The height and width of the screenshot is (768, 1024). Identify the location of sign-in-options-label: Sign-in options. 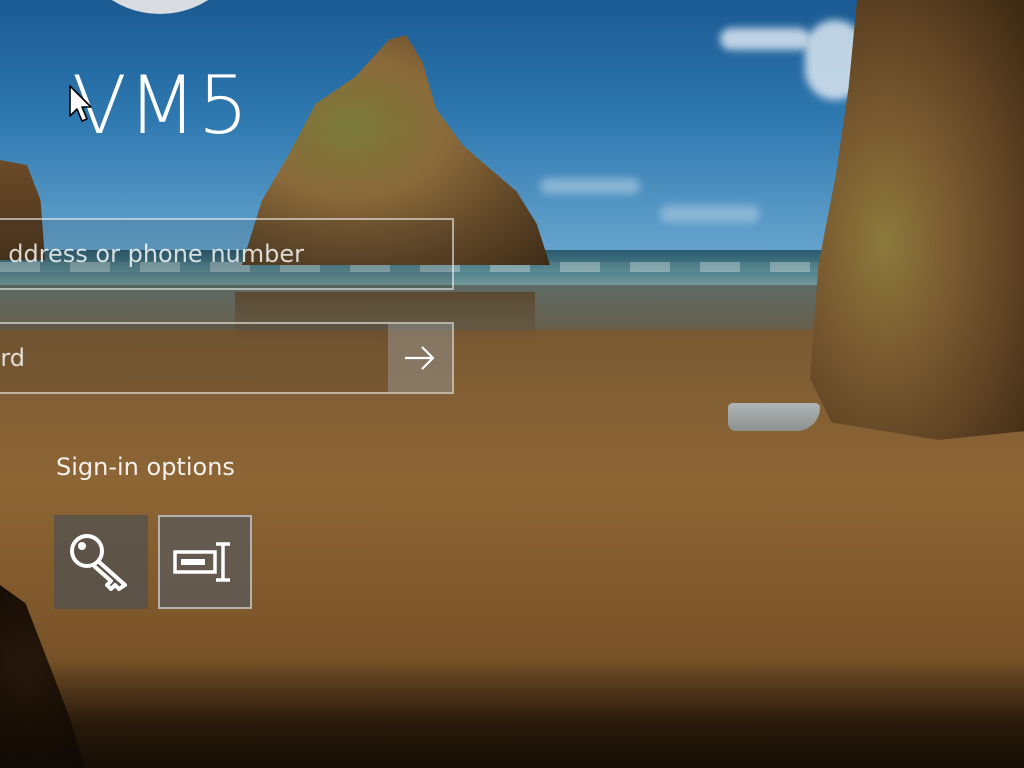
(145, 467).